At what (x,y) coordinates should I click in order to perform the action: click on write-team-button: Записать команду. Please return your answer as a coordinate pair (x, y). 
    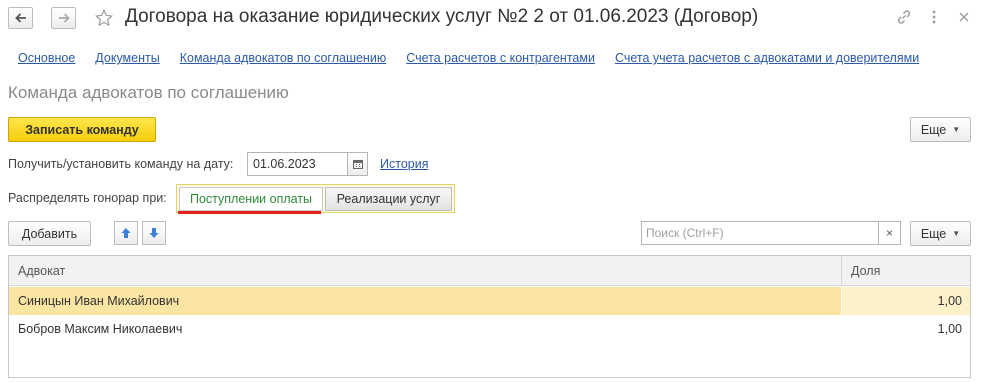
    Looking at the image, I should click on (82, 129).